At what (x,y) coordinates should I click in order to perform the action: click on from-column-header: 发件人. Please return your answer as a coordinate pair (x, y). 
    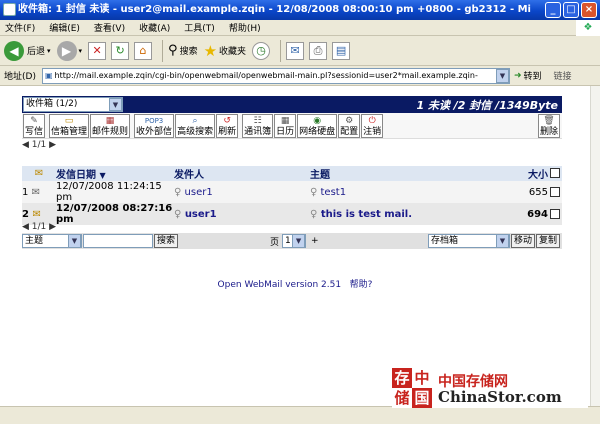
    Looking at the image, I should click on (242, 173).